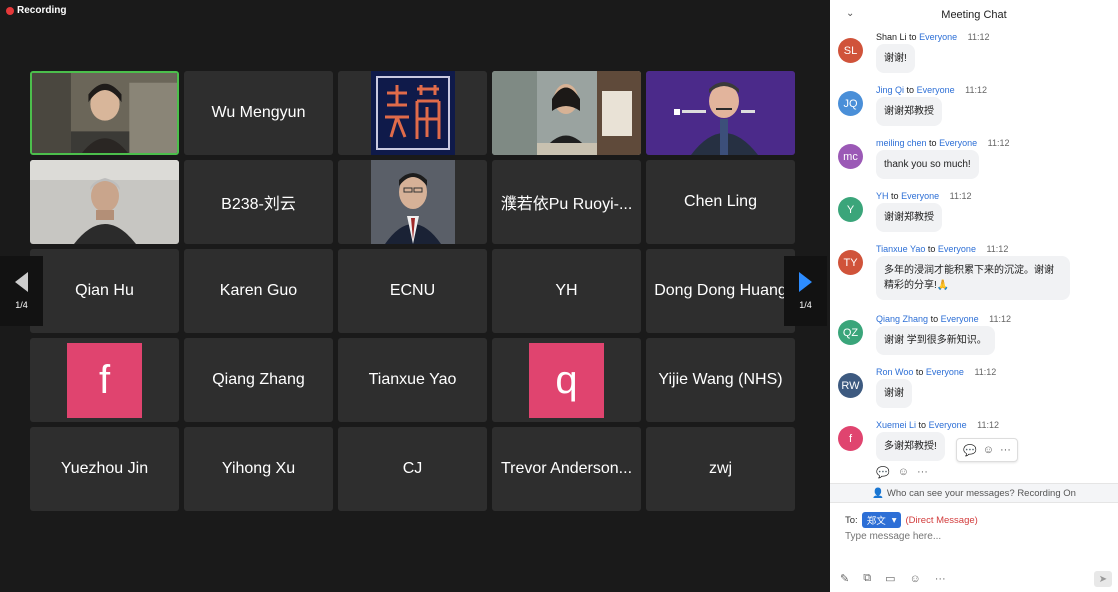 The image size is (1118, 592). What do you see at coordinates (412, 380) in the screenshot?
I see `participant-tile: Tianxue Yao` at bounding box center [412, 380].